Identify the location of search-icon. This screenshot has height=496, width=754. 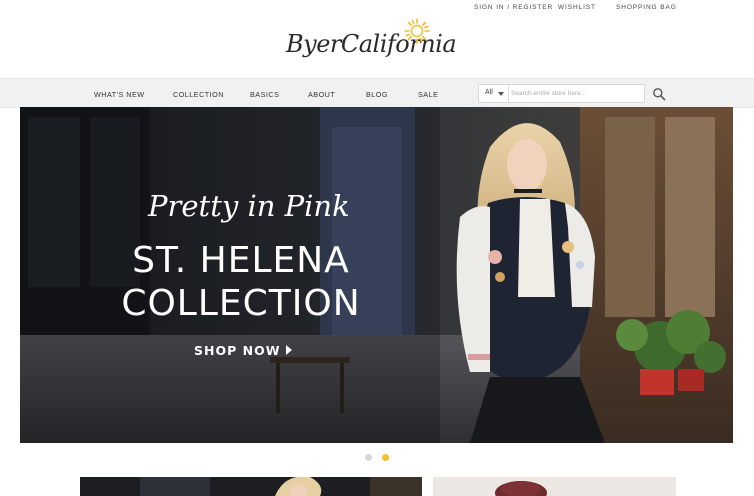
(659, 94).